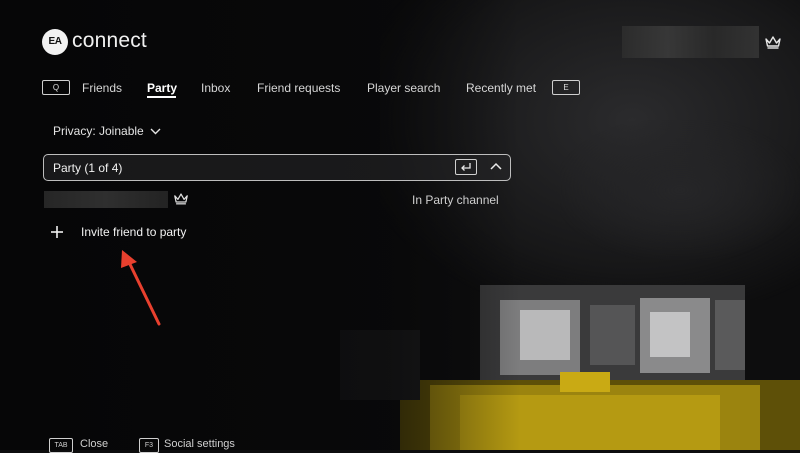 The image size is (800, 453). I want to click on active-tab-indicator, so click(161, 97).